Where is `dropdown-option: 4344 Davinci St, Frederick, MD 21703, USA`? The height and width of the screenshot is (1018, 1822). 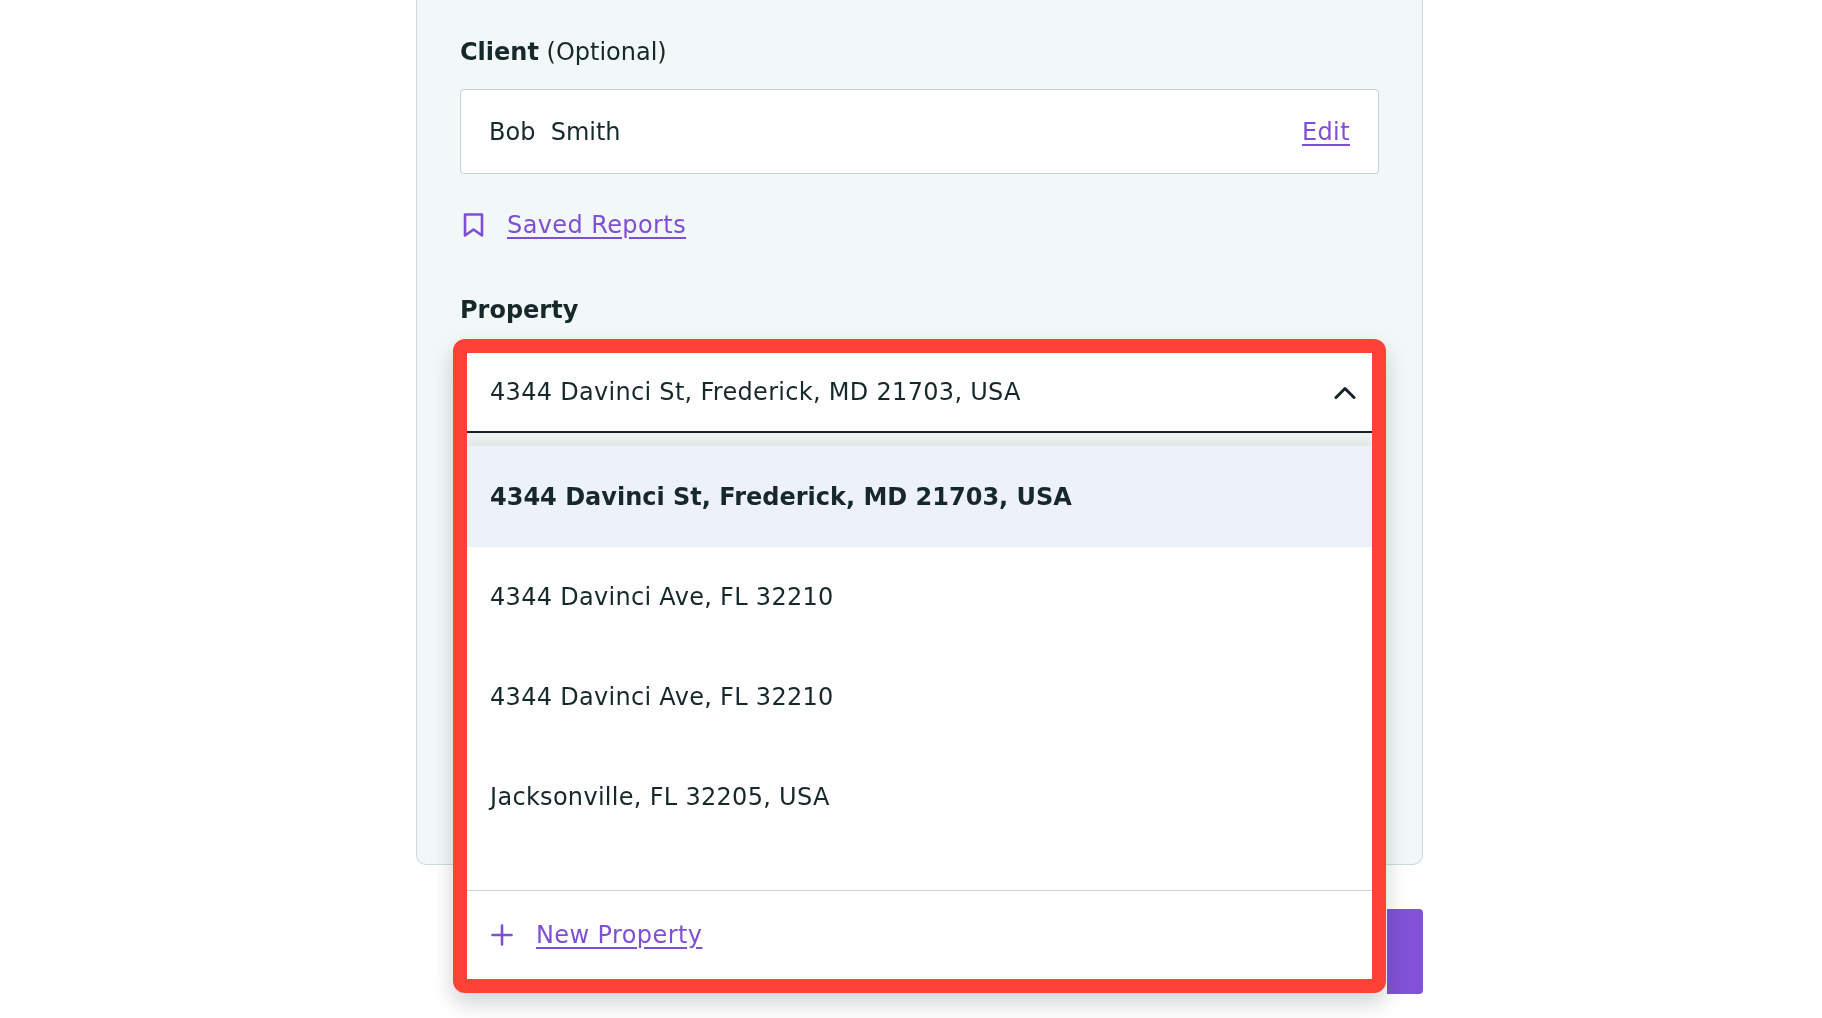 dropdown-option: 4344 Davinci St, Frederick, MD 21703, USA is located at coordinates (919, 496).